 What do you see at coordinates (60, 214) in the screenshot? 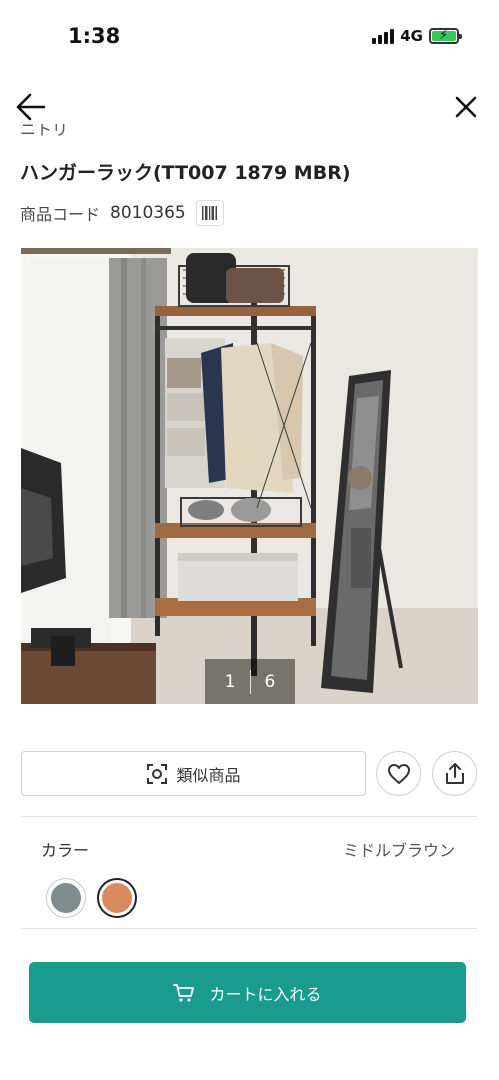
I see `product-code-label: 商品コード` at bounding box center [60, 214].